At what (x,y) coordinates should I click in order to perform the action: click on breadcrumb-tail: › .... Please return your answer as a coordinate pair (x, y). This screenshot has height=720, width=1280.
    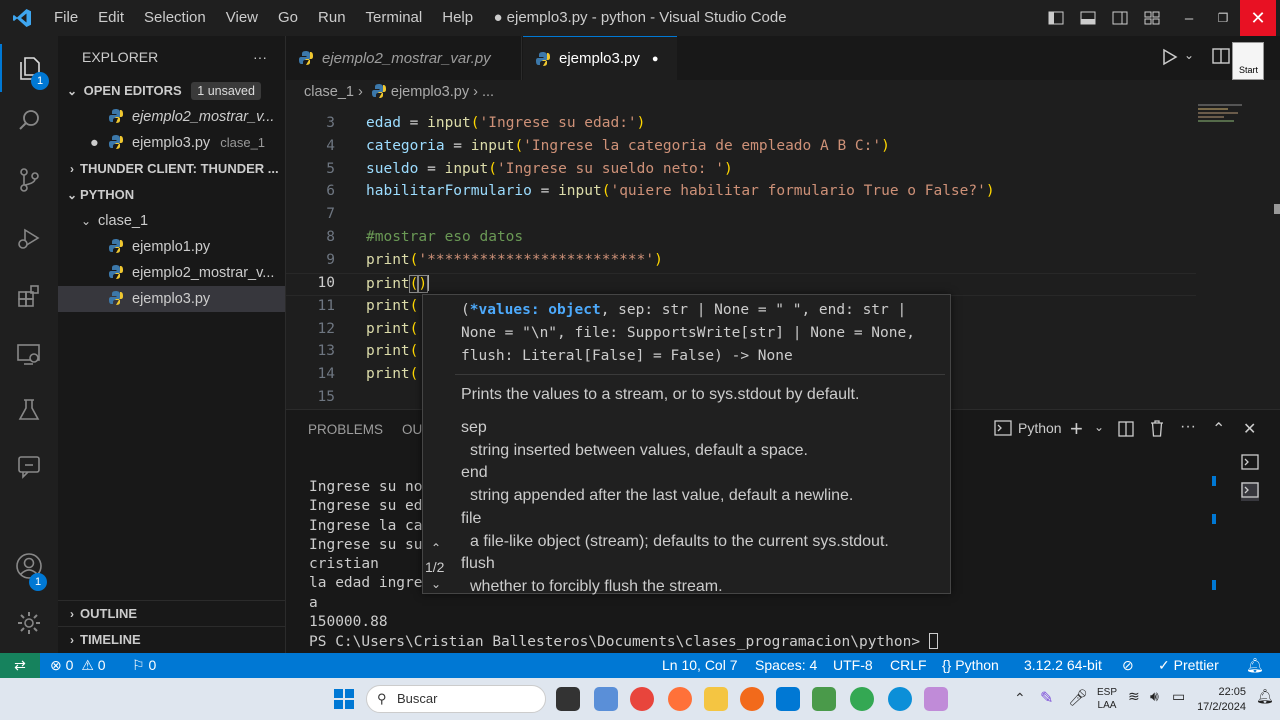
    Looking at the image, I should click on (483, 92).